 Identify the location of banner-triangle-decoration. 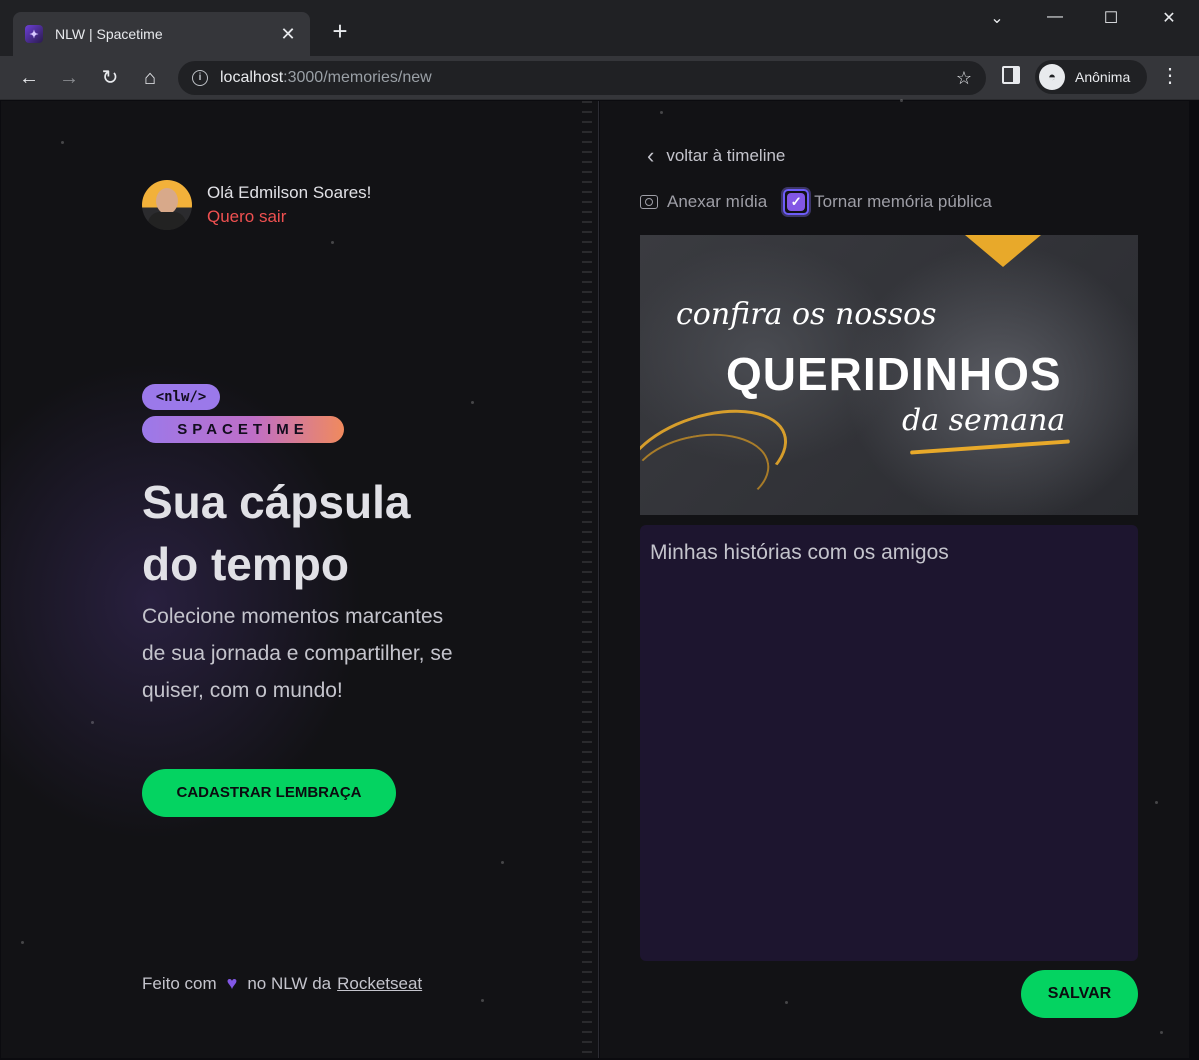
(1003, 251).